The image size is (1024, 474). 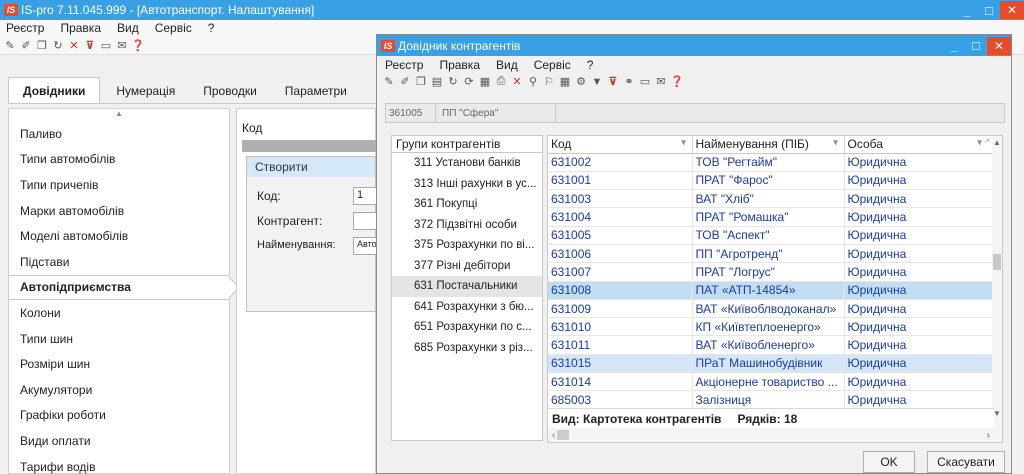 I want to click on tab-dovidnyky: Довідники, so click(x=54, y=90).